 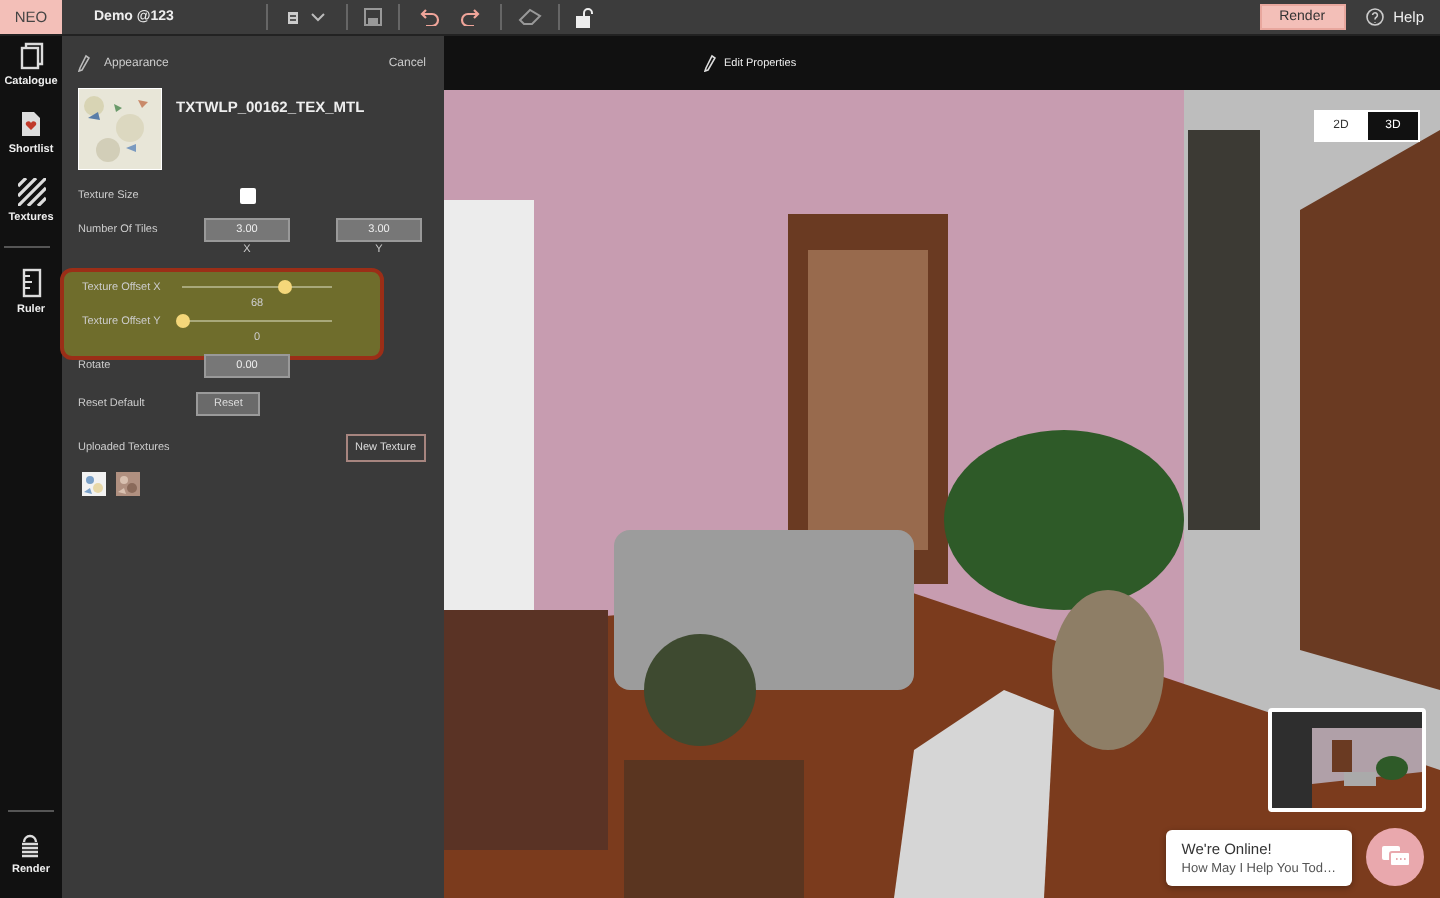 I want to click on save-icon, so click(x=373, y=17).